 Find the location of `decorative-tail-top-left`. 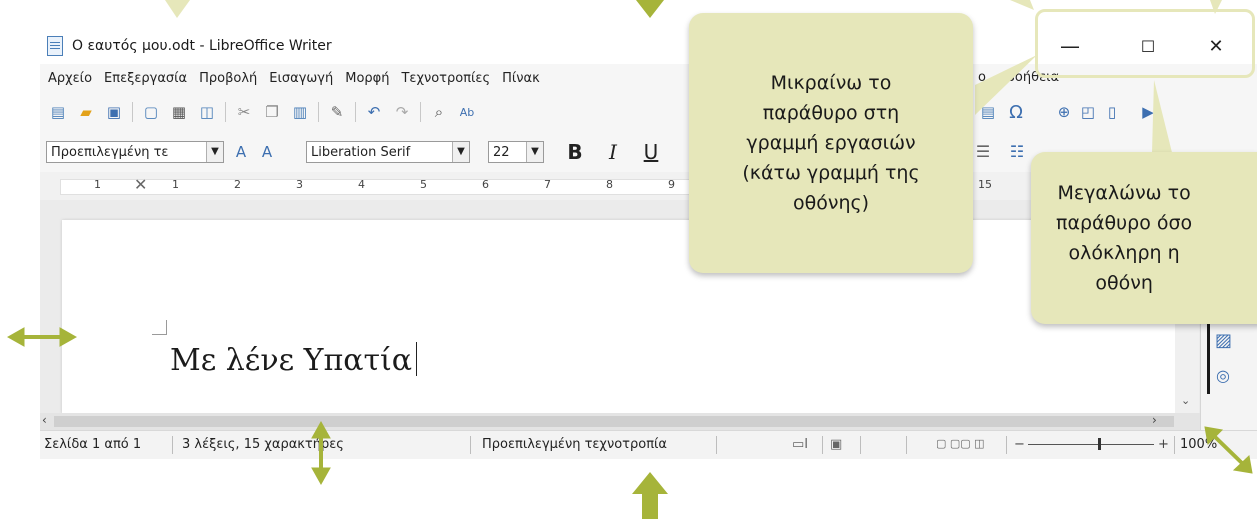

decorative-tail-top-left is located at coordinates (177, 9).